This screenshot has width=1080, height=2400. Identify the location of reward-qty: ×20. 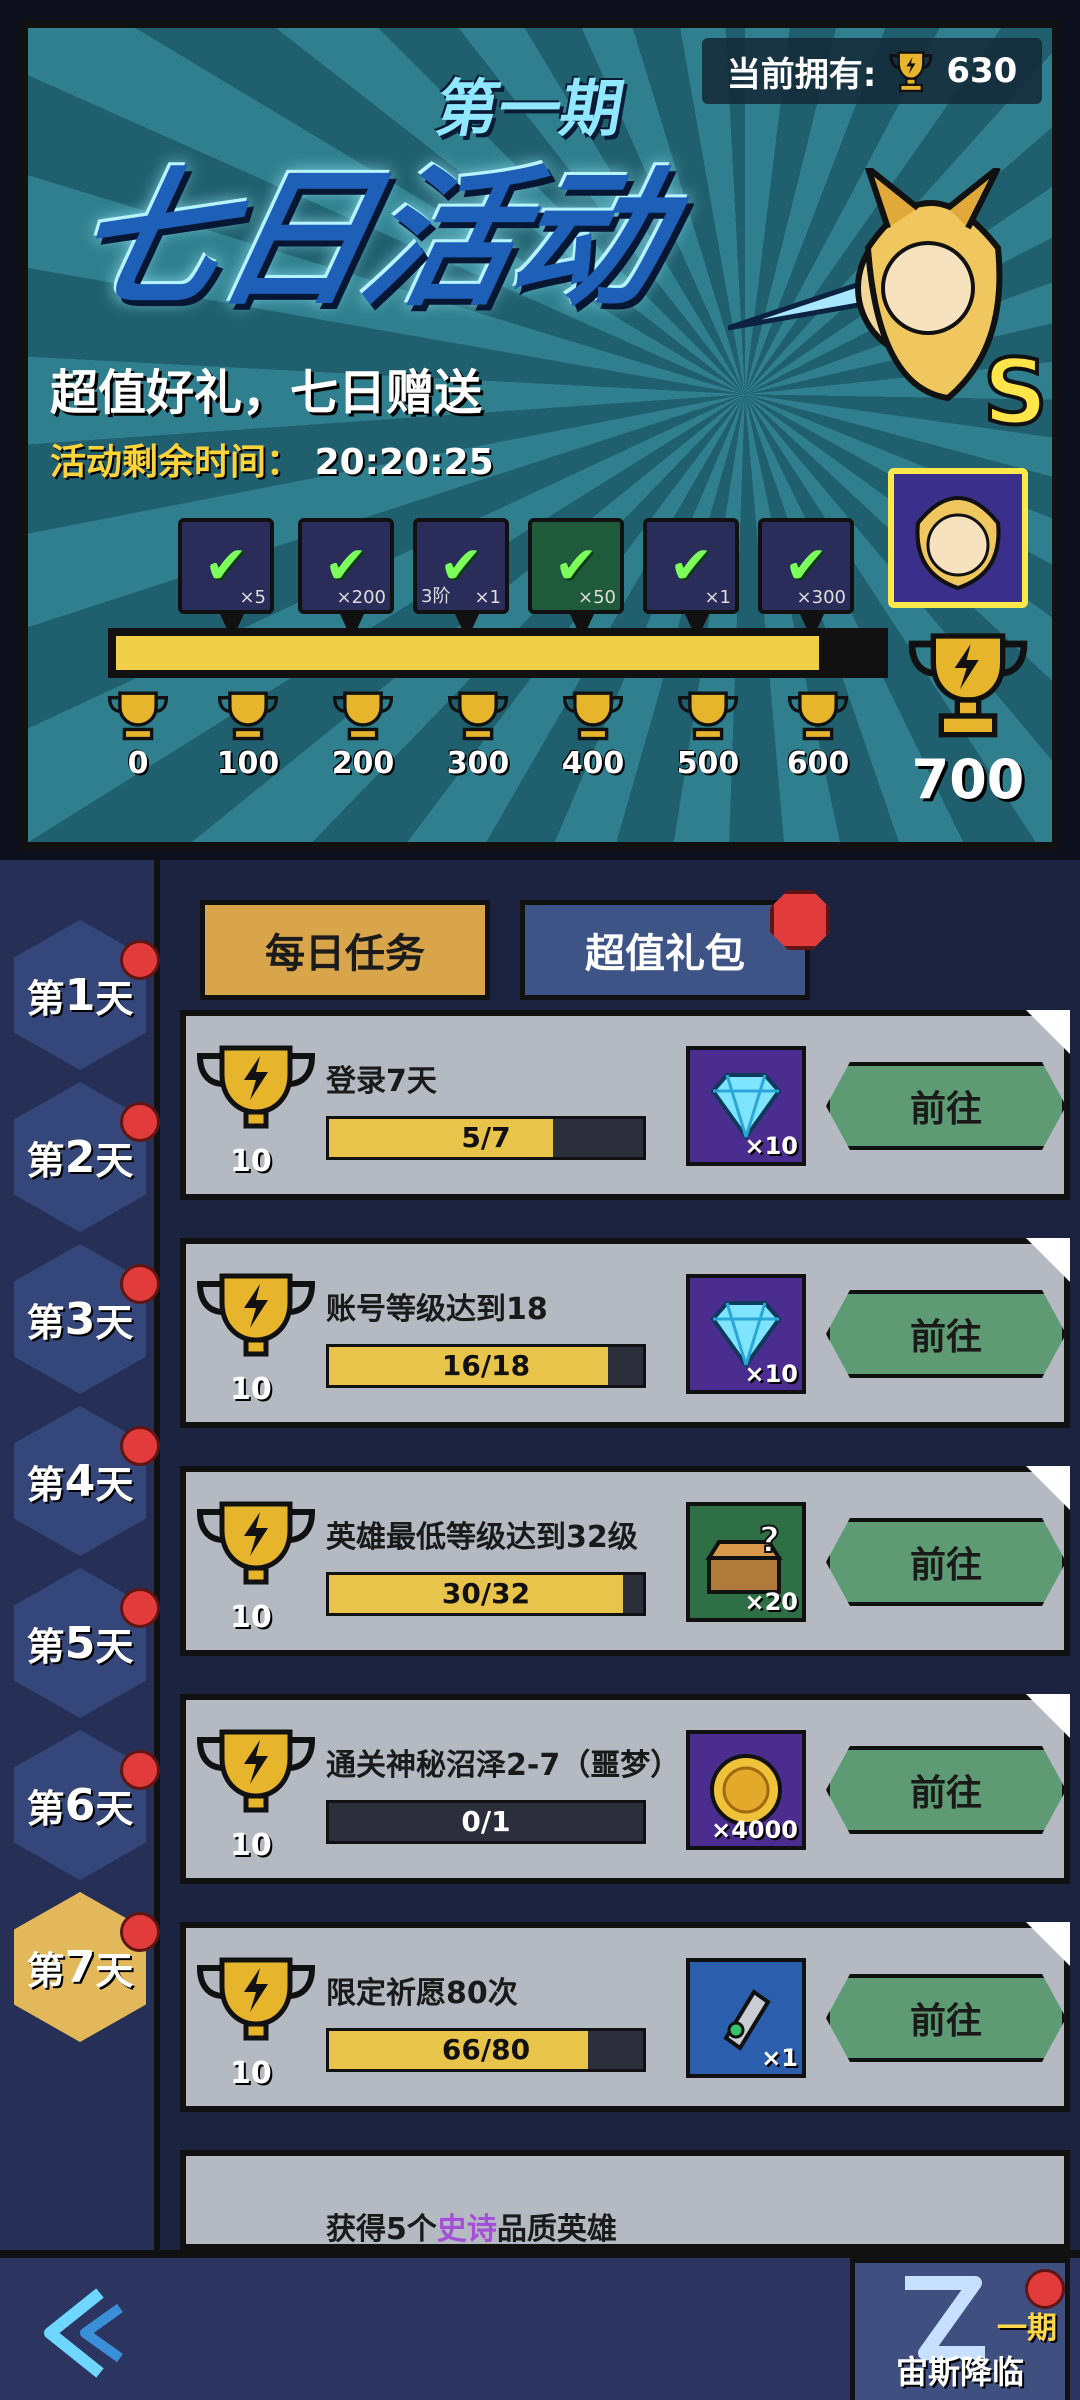
(771, 1602).